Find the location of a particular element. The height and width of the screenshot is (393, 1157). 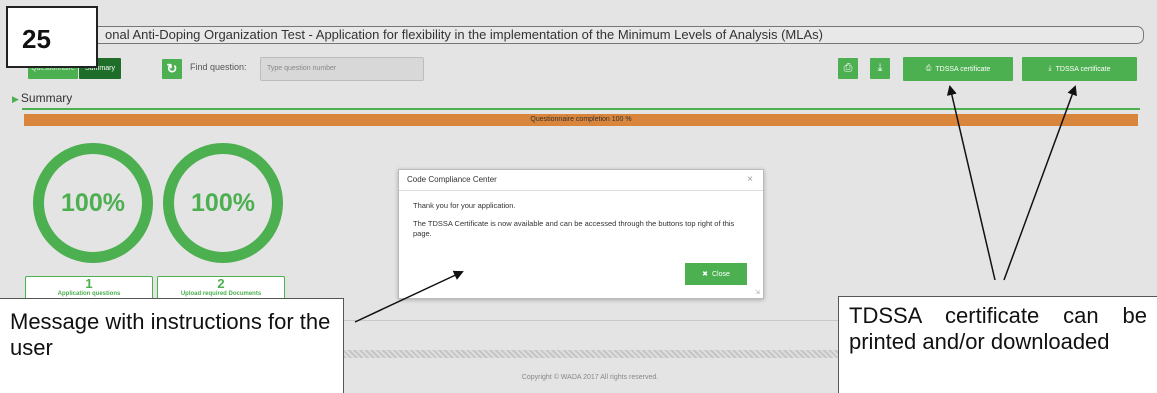

section-title-text: Summary is located at coordinates (46, 98).